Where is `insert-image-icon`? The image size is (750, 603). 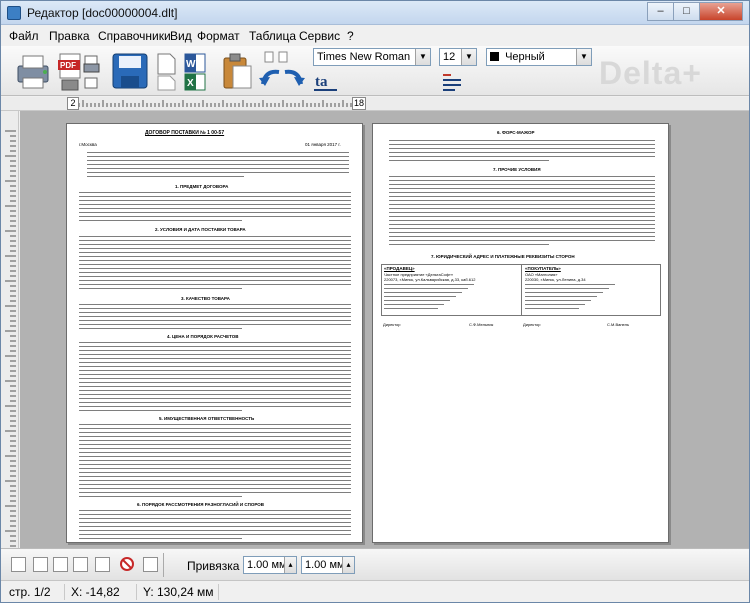 insert-image-icon is located at coordinates (60, 564).